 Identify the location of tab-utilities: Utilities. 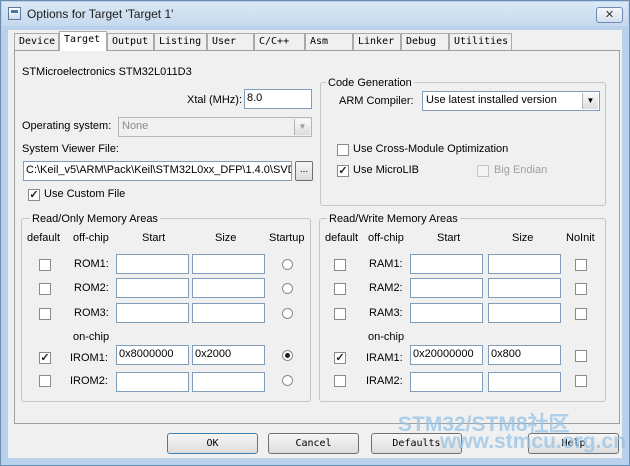
(480, 41).